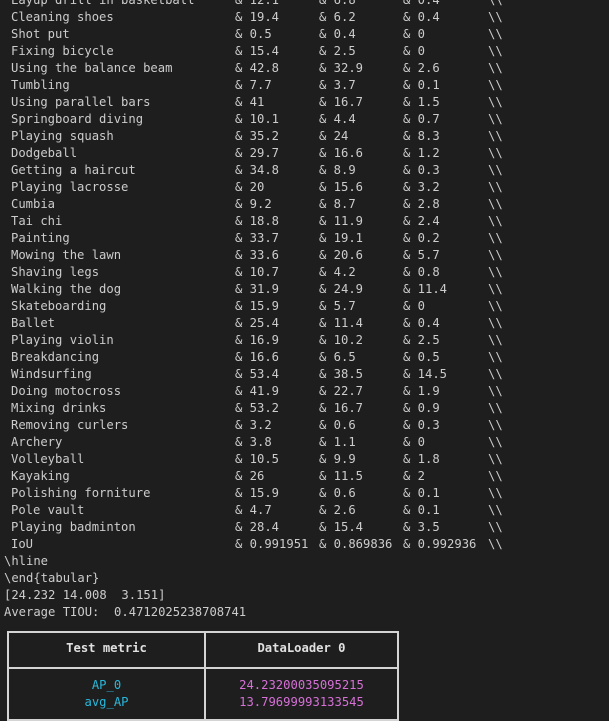 The image size is (609, 721). I want to click on row-cell: & 0.4, so click(421, 17).